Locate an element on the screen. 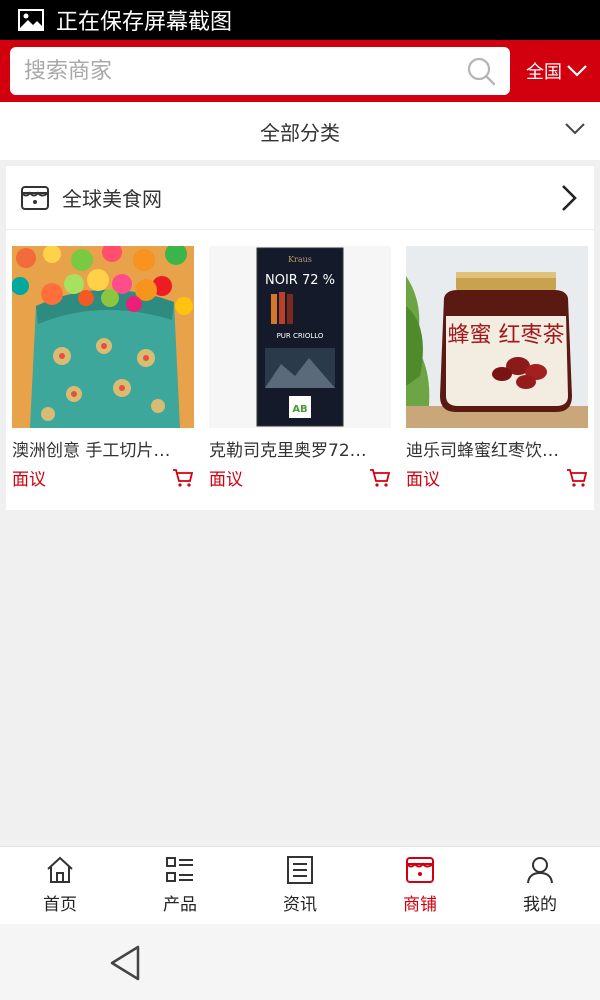 This screenshot has width=600, height=1000. gallery-icon is located at coordinates (31, 20).